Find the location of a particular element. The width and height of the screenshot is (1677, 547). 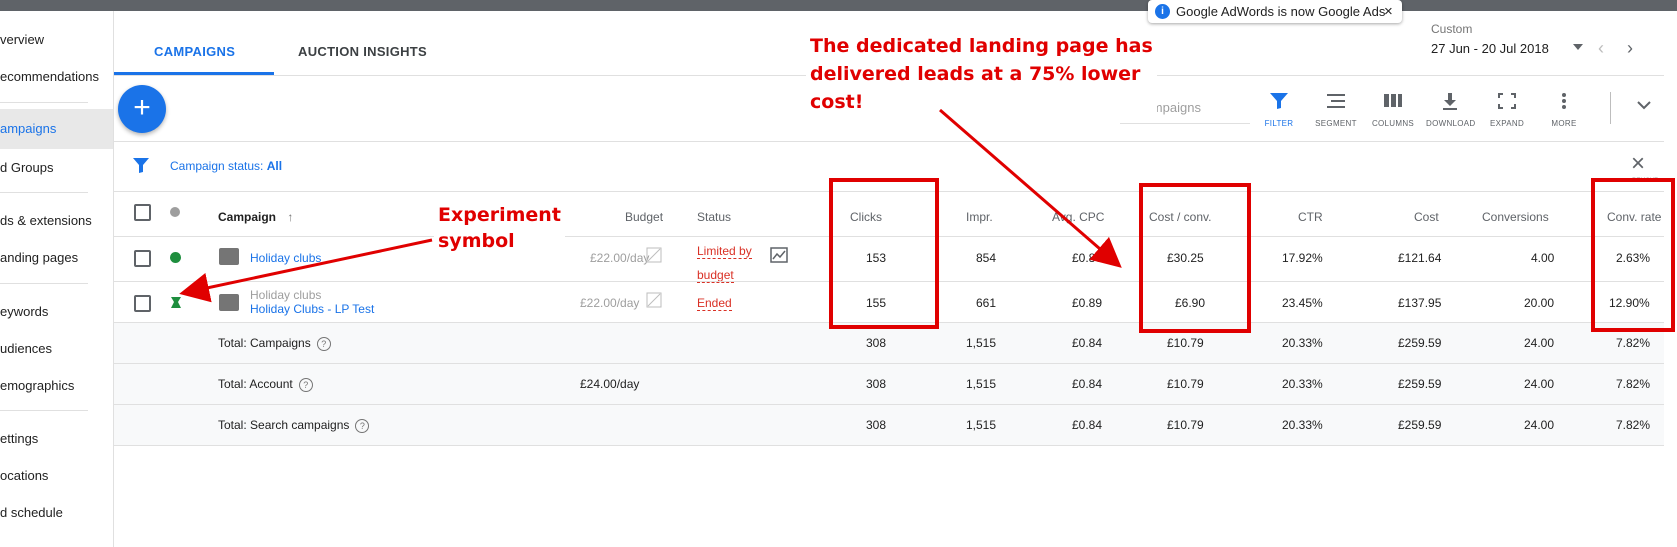

header-cost: Cost is located at coordinates (1426, 217).